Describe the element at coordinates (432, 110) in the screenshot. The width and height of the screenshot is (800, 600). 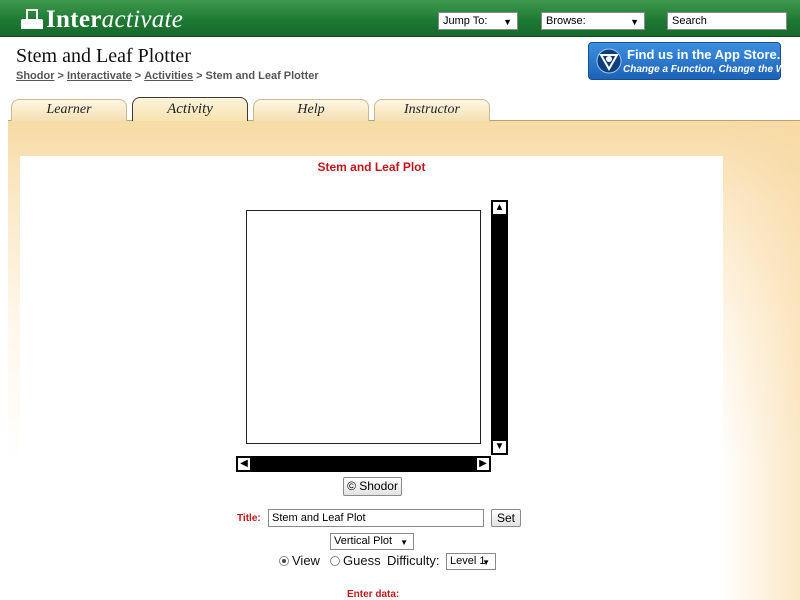
I see `tab-instructor: Instructor` at that location.